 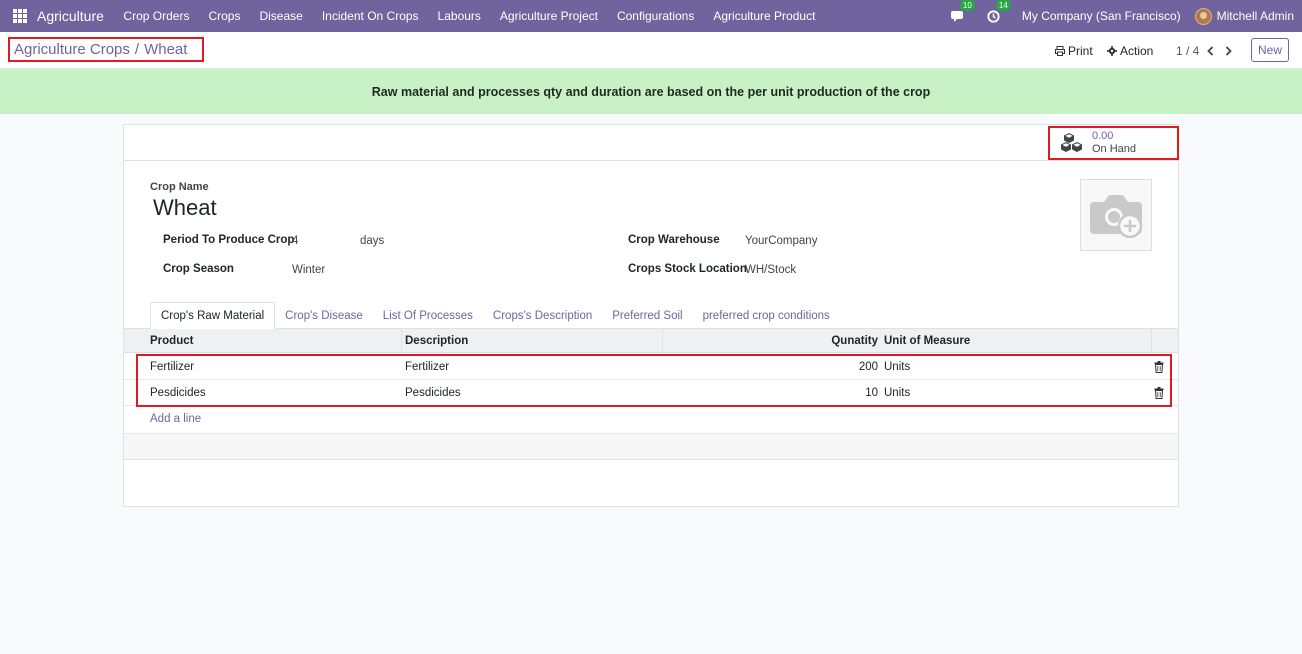 What do you see at coordinates (651, 393) in the screenshot?
I see `table-row: Pesdicides Pesdicides 10 Units` at bounding box center [651, 393].